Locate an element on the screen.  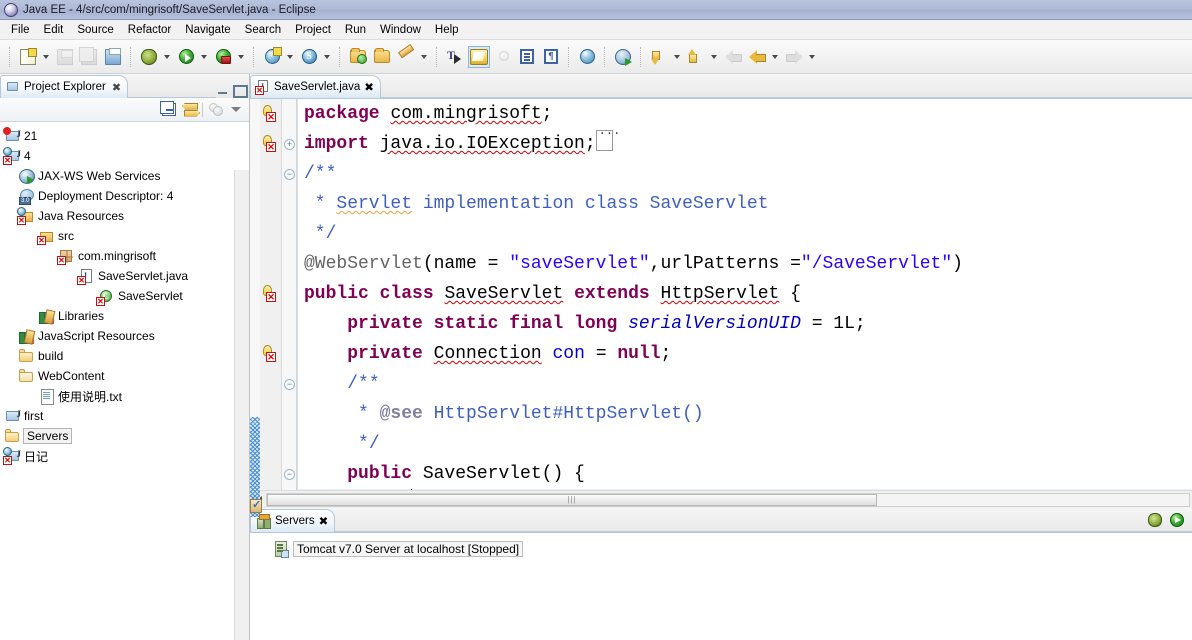
debug-server-button is located at coordinates (1155, 520).